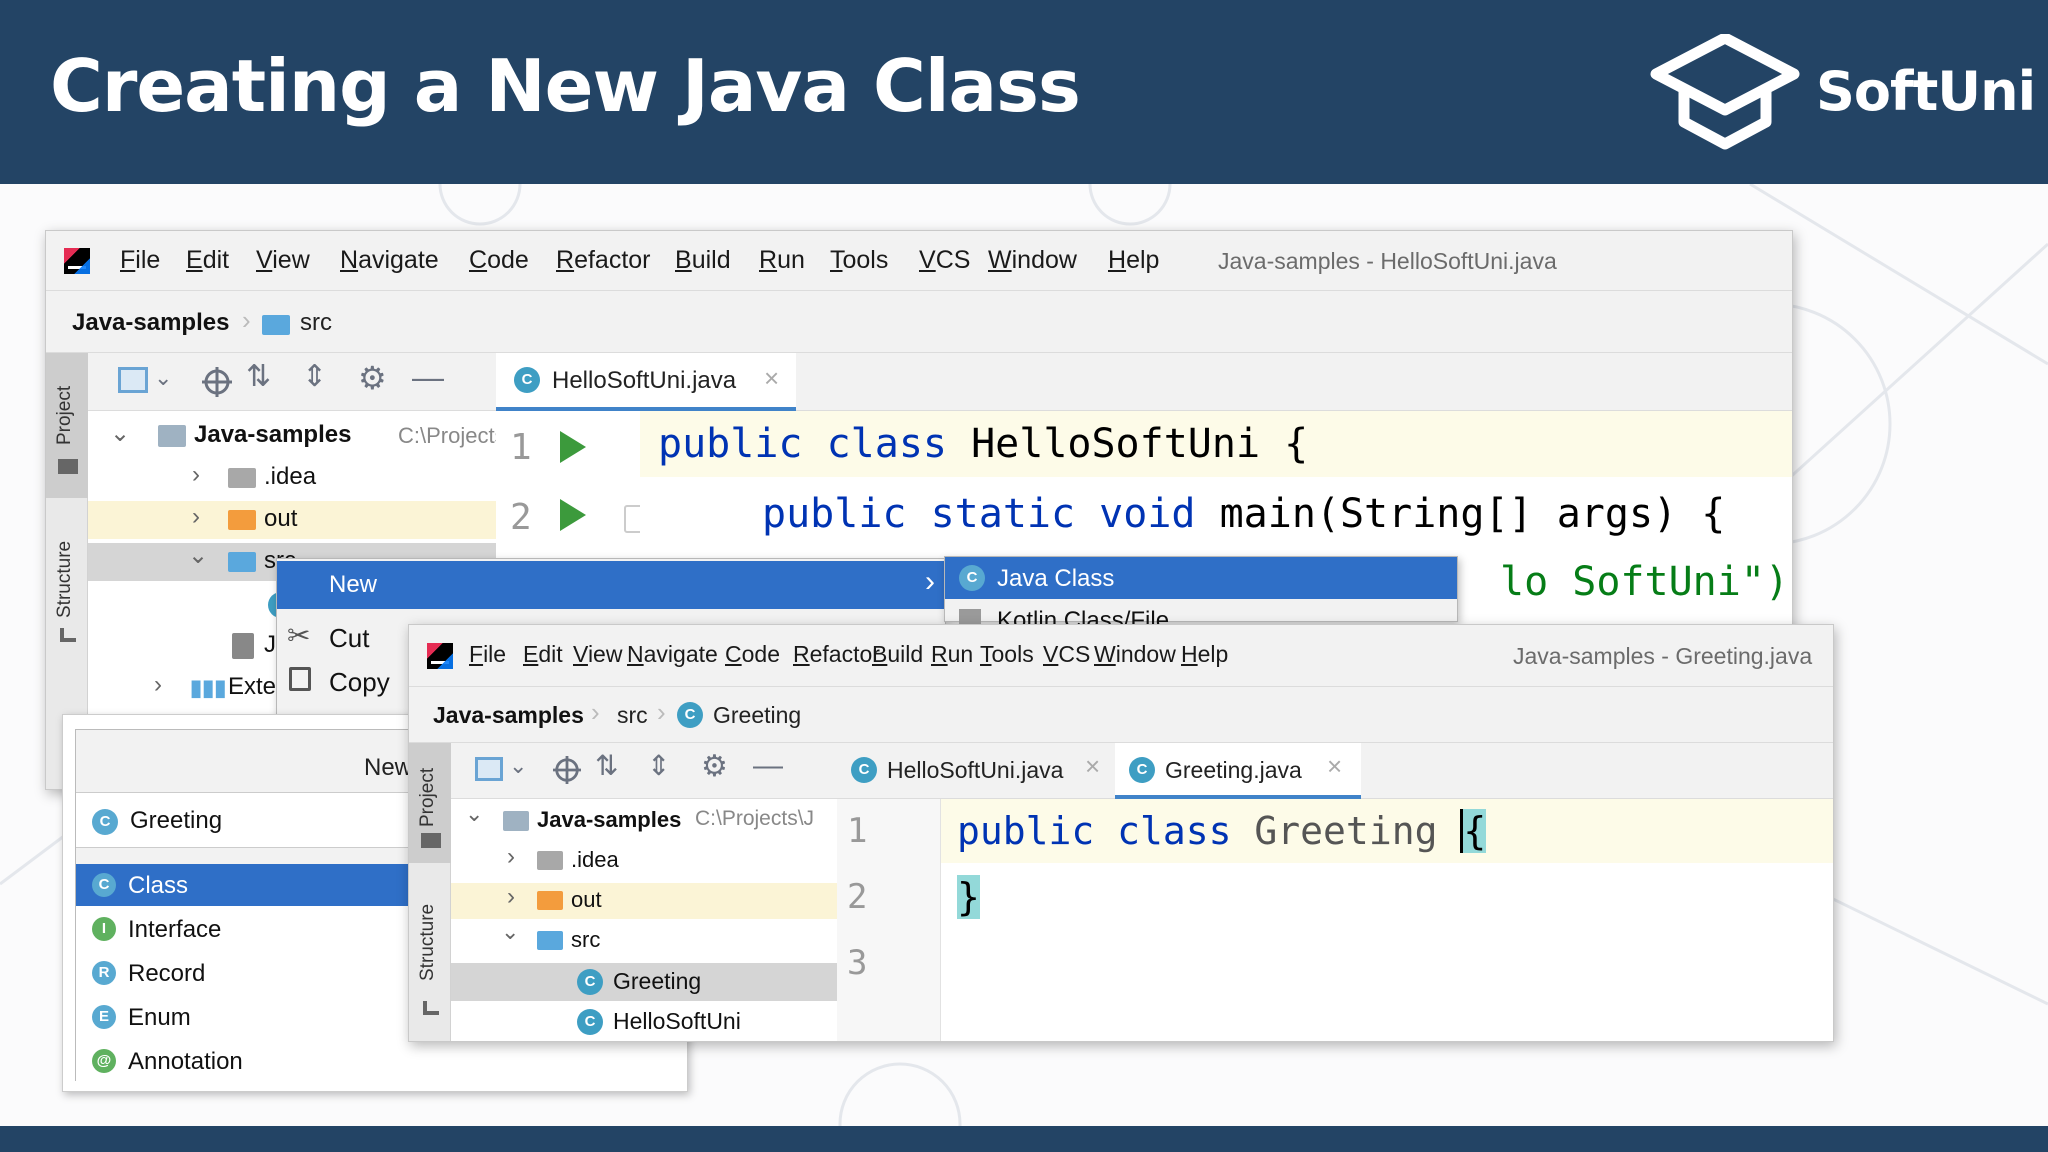 The height and width of the screenshot is (1152, 2048). What do you see at coordinates (172, 436) in the screenshot?
I see `module-folder-icon` at bounding box center [172, 436].